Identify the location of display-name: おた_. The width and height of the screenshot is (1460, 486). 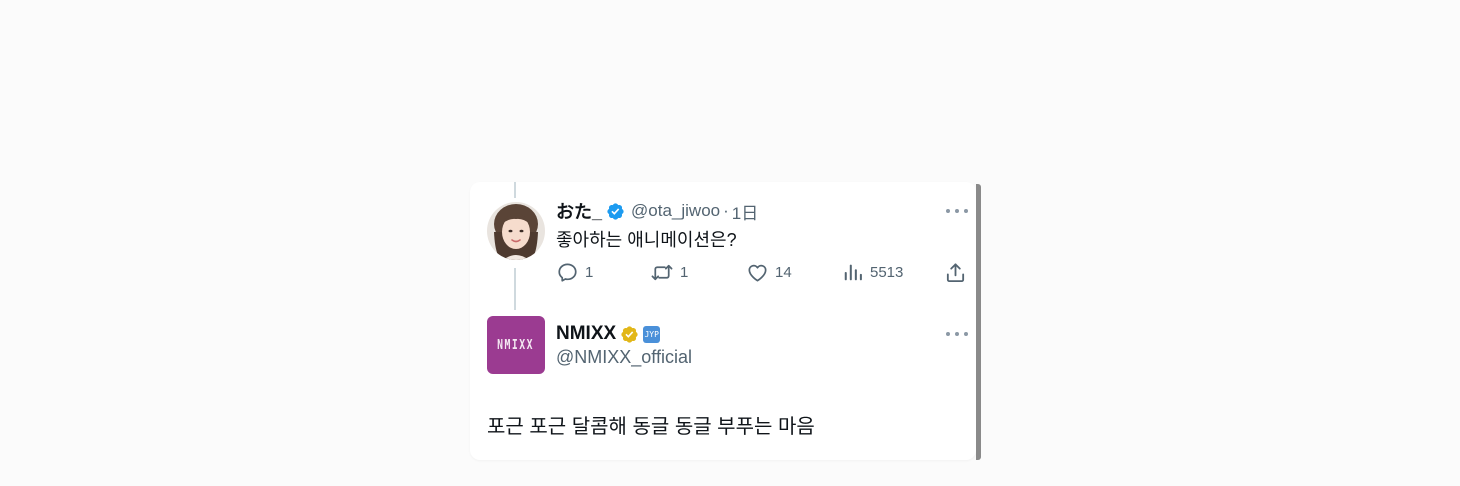
(579, 211).